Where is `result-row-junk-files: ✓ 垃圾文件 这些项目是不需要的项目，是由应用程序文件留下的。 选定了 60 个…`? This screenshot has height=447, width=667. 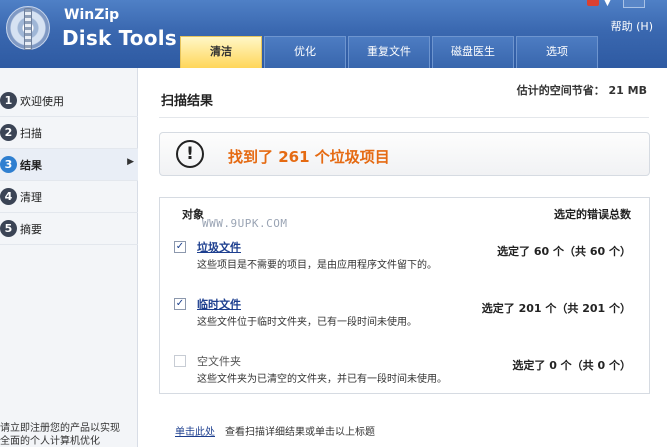
result-row-junk-files: ✓ 垃圾文件 这些项目是不需要的项目，是由应用程序文件留下的。 选定了 60 个… is located at coordinates (404, 257).